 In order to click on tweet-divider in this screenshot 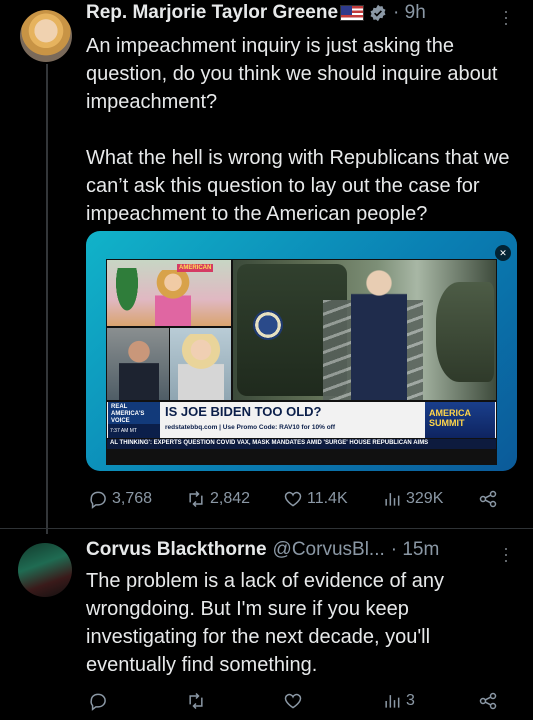, I will do `click(266, 528)`.